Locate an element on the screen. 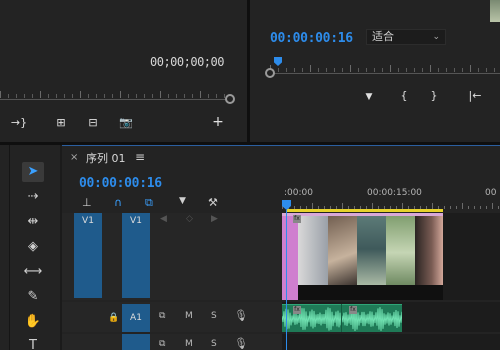 The image size is (500, 350). selection-tool-icon: ➤ is located at coordinates (33, 172).